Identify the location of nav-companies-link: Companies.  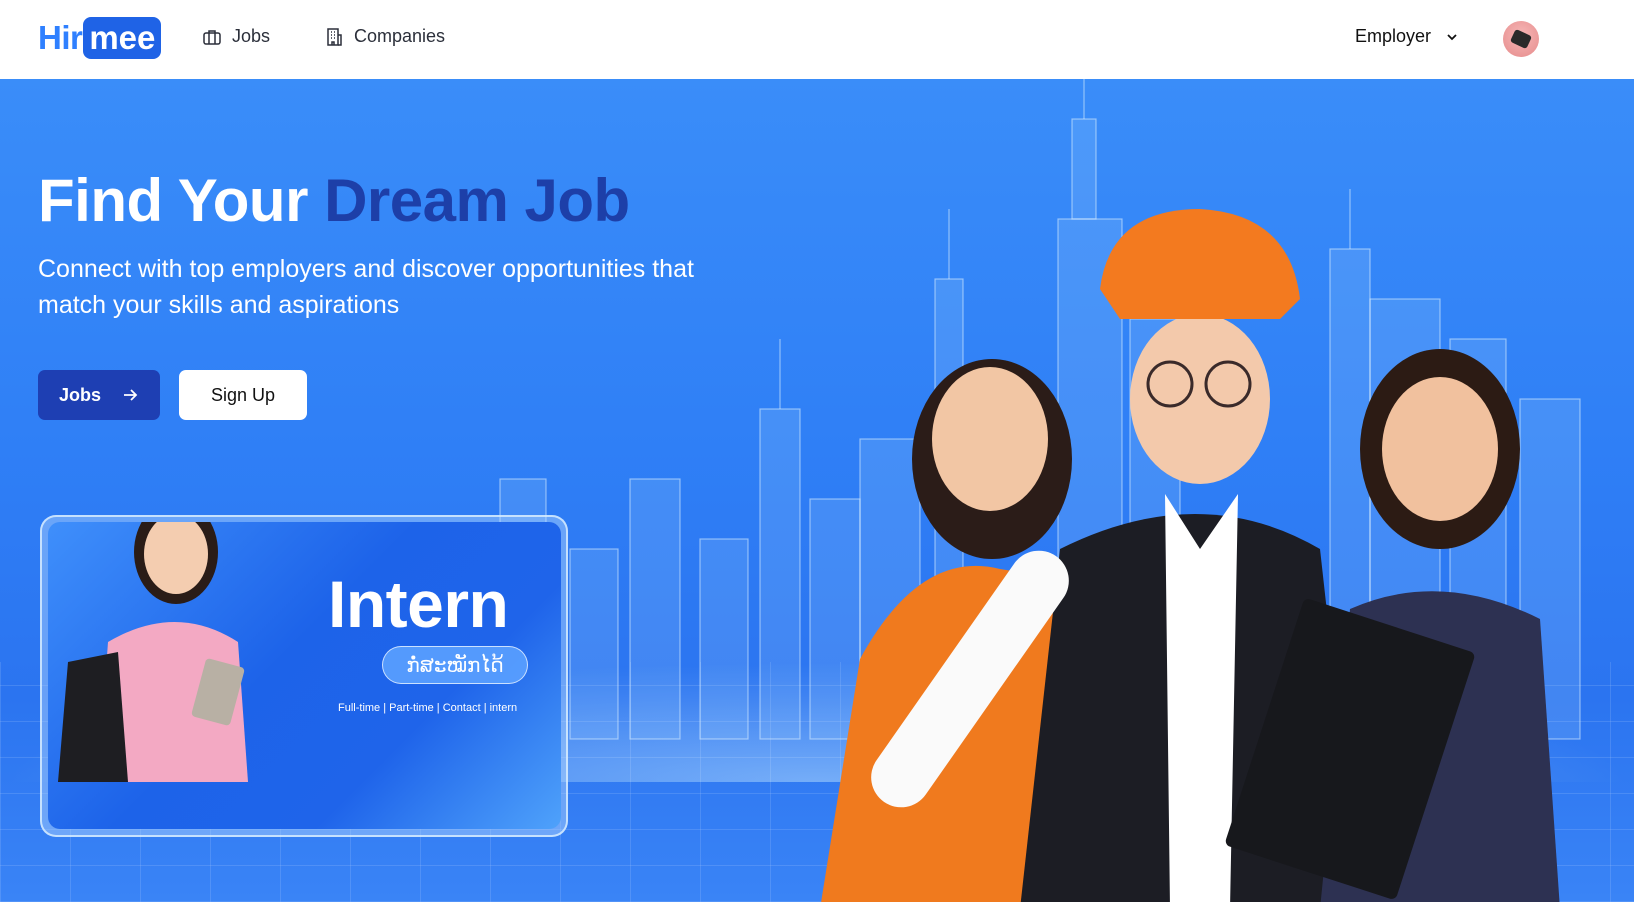
(384, 36).